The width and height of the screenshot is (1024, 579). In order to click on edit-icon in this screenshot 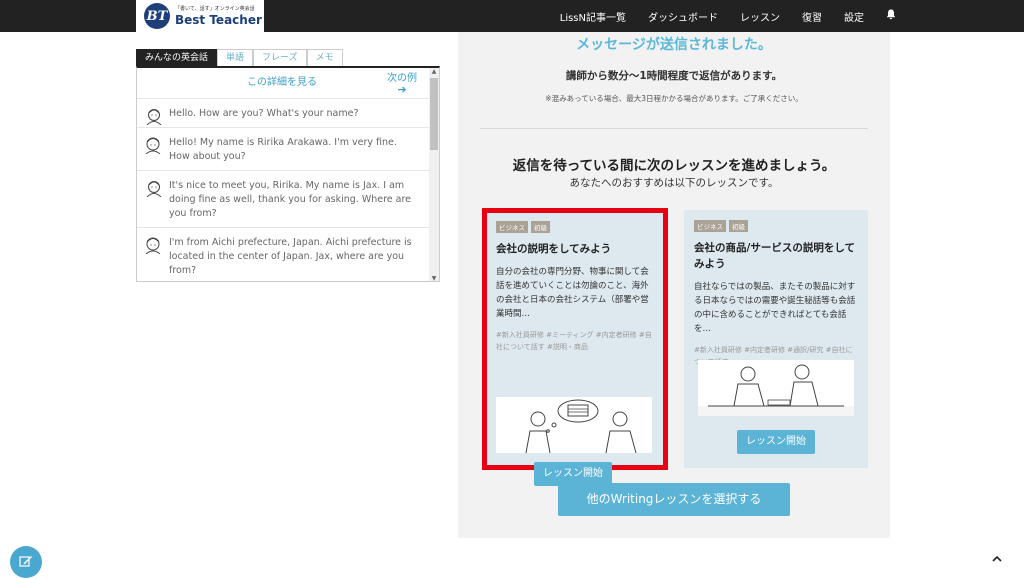, I will do `click(26, 562)`.